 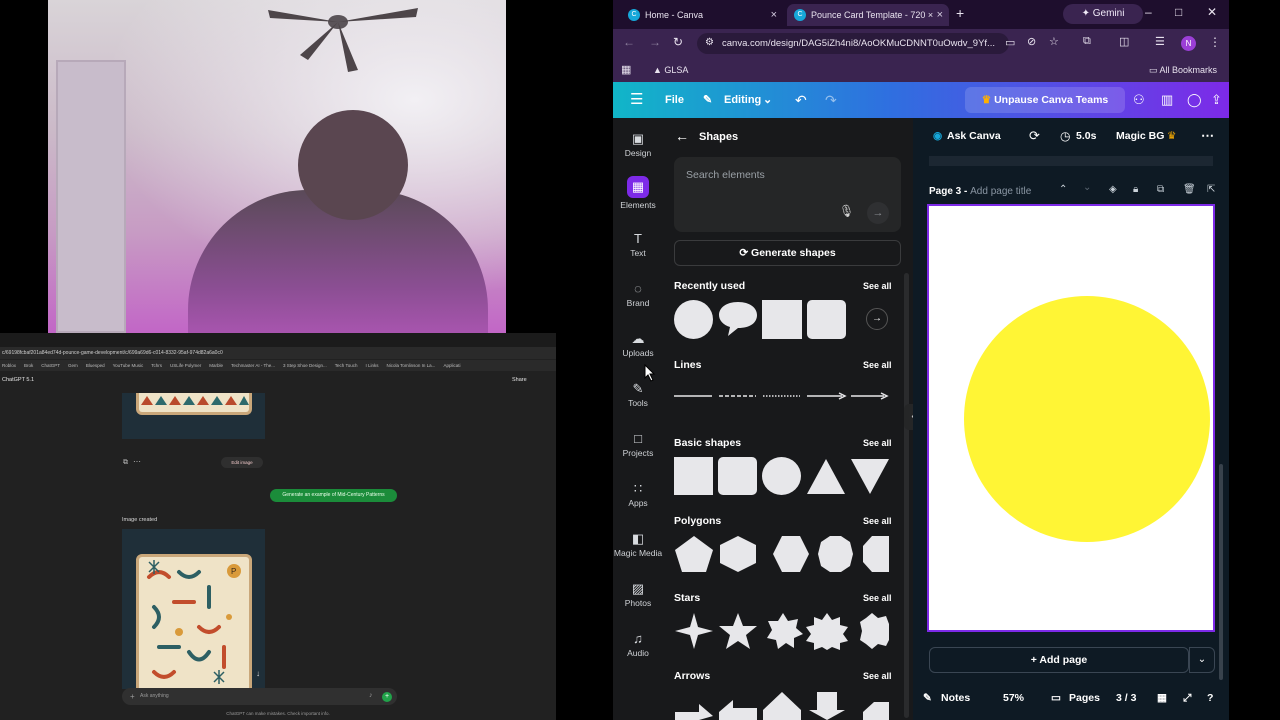 I want to click on voice-icon: ♪, so click(x=371, y=695).